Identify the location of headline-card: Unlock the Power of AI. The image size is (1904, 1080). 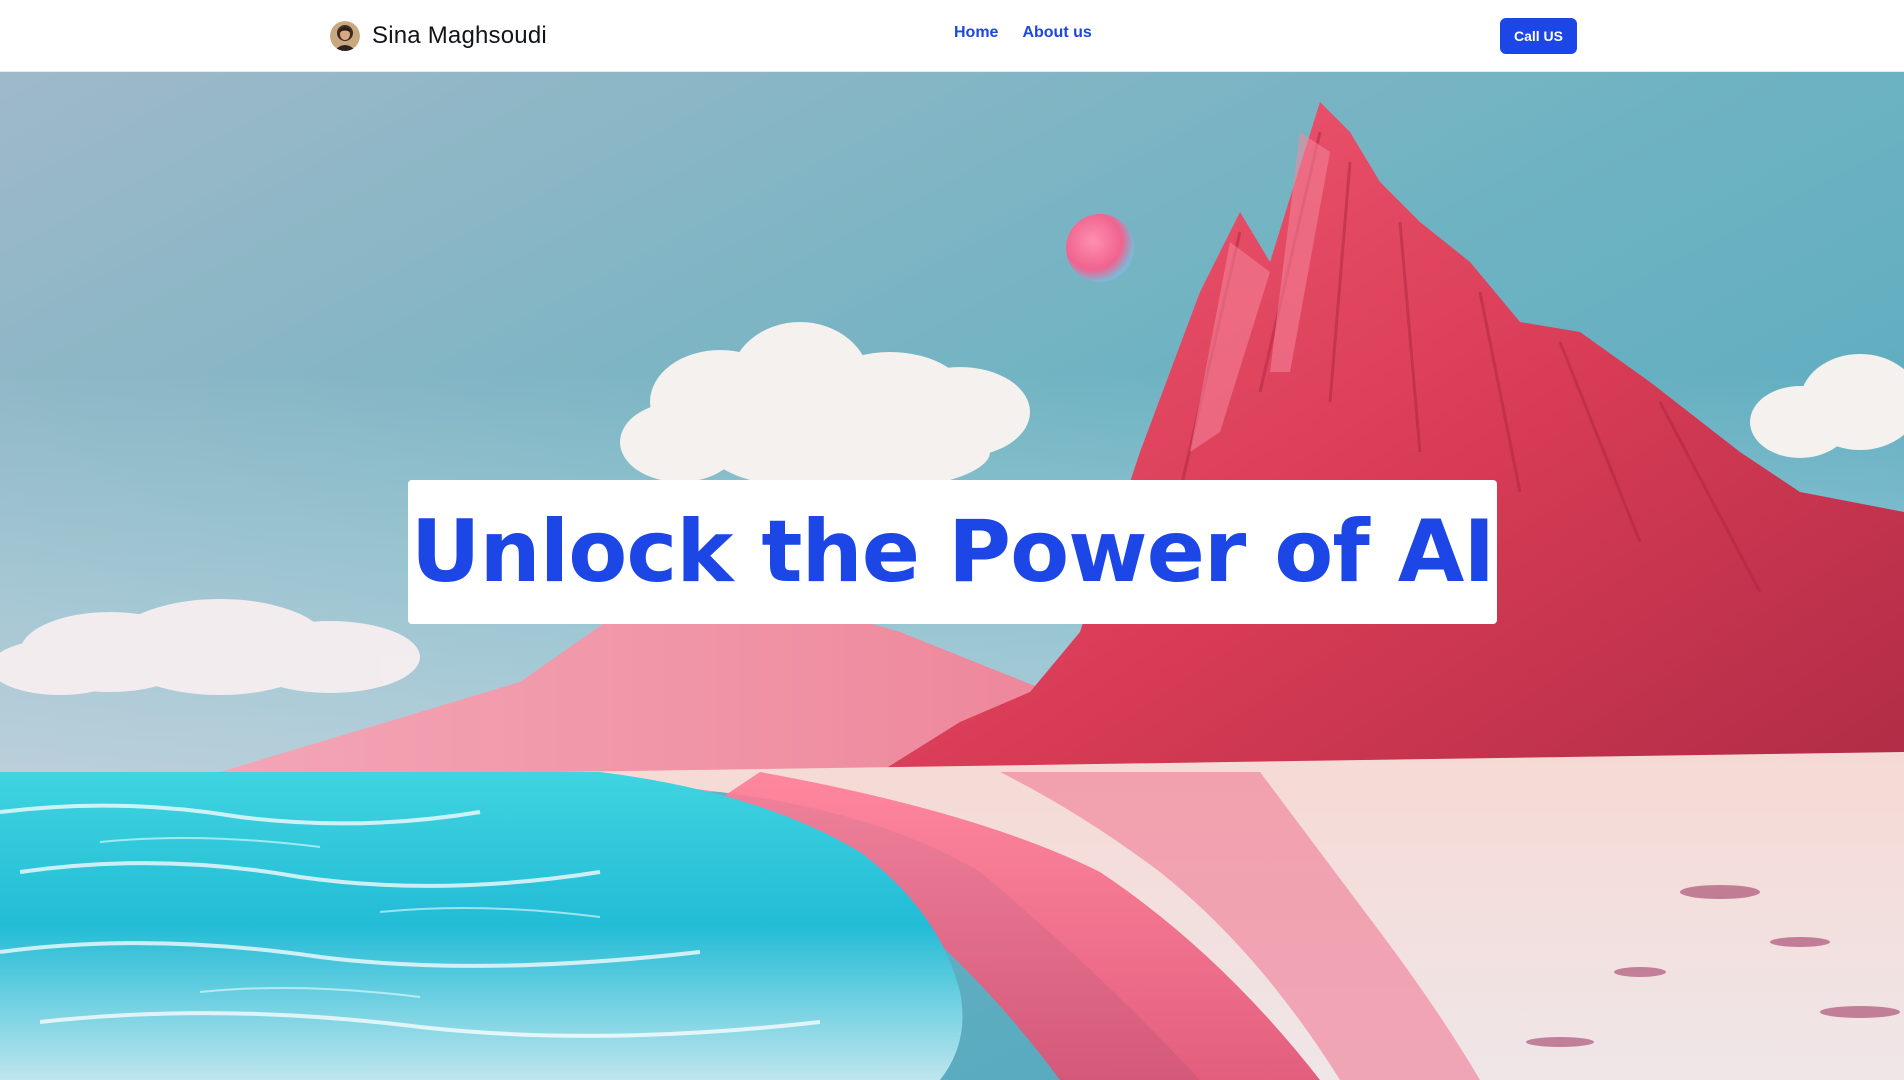
(952, 552).